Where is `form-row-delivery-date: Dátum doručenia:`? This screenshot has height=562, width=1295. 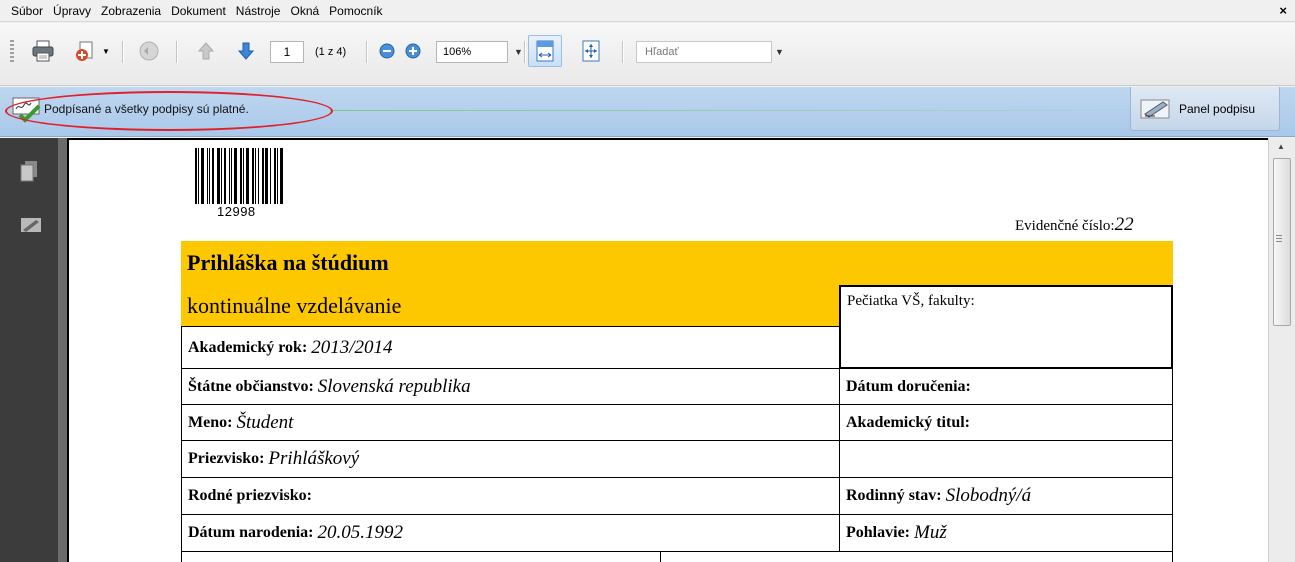
form-row-delivery-date: Dátum doručenia: is located at coordinates (1006, 386).